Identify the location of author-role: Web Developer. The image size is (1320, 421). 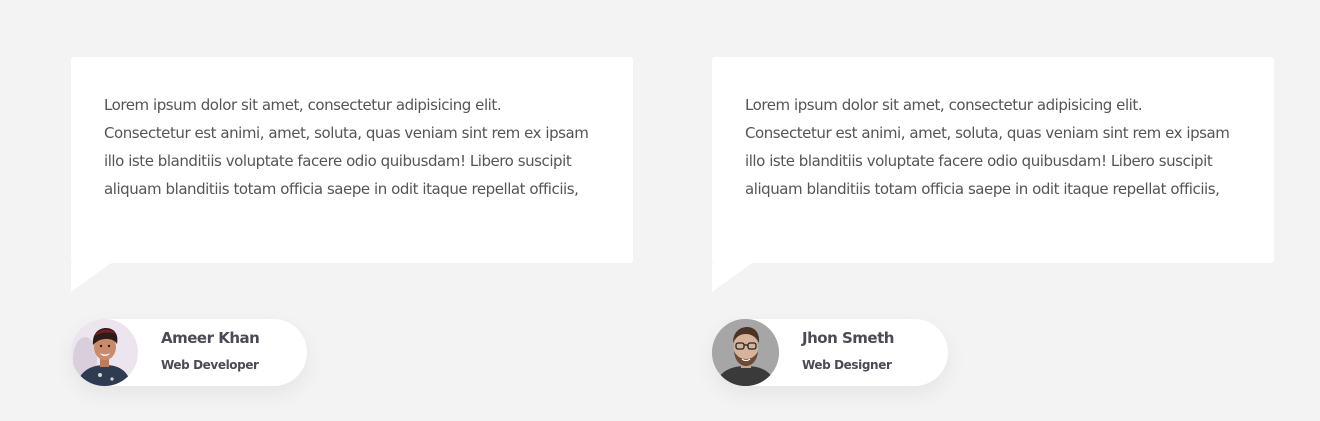
(210, 365).